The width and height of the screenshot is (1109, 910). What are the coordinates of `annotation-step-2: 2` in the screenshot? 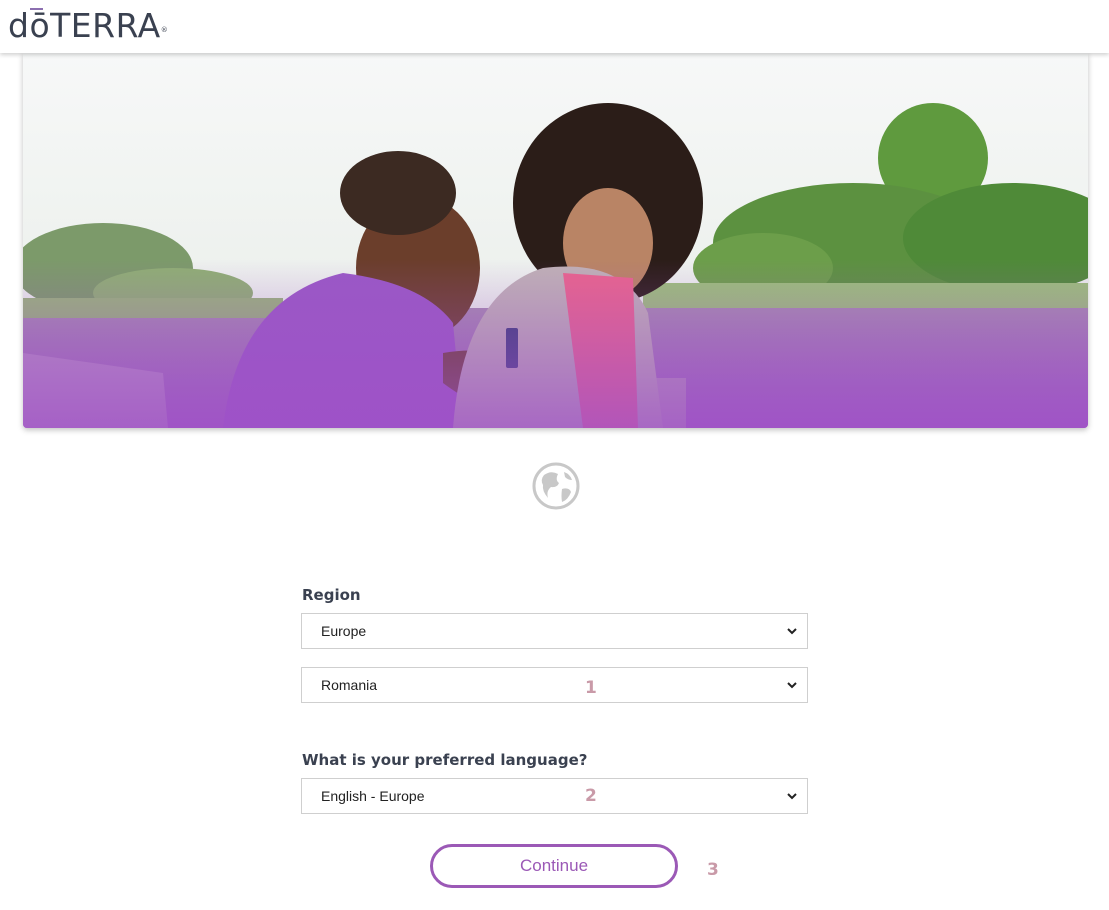 It's located at (591, 796).